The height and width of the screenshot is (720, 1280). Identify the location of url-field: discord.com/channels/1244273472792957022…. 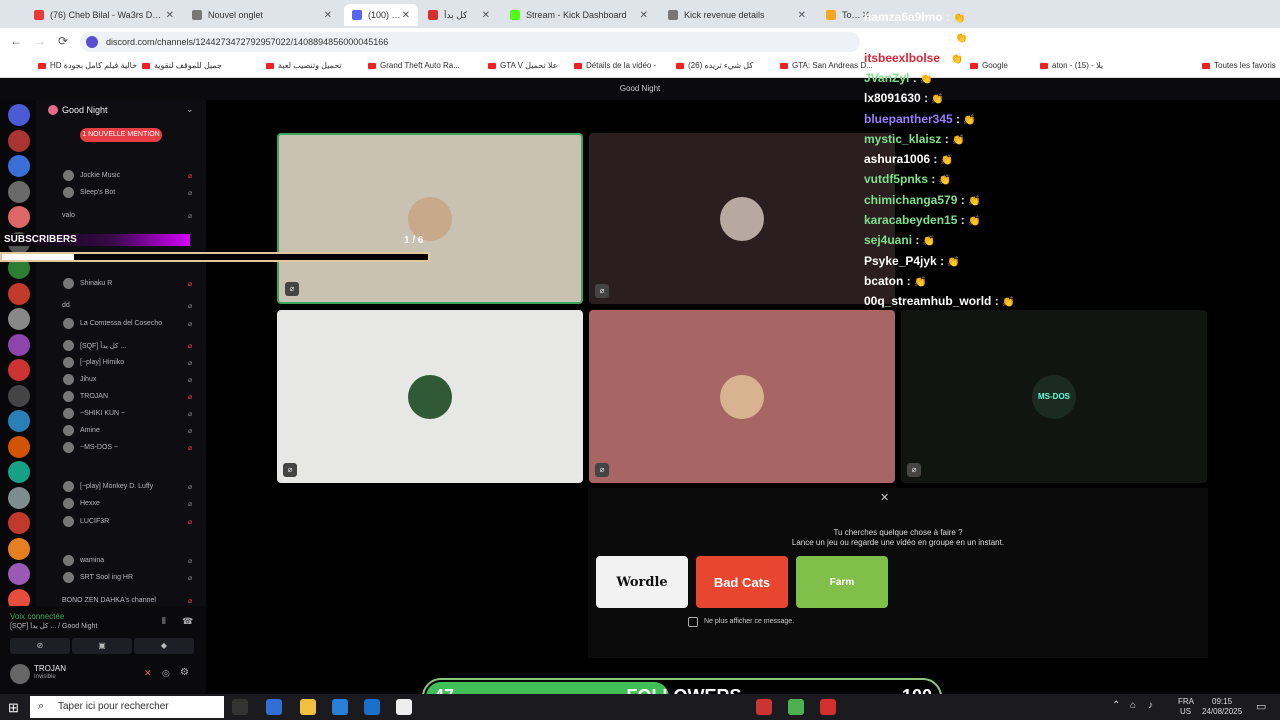
(470, 42).